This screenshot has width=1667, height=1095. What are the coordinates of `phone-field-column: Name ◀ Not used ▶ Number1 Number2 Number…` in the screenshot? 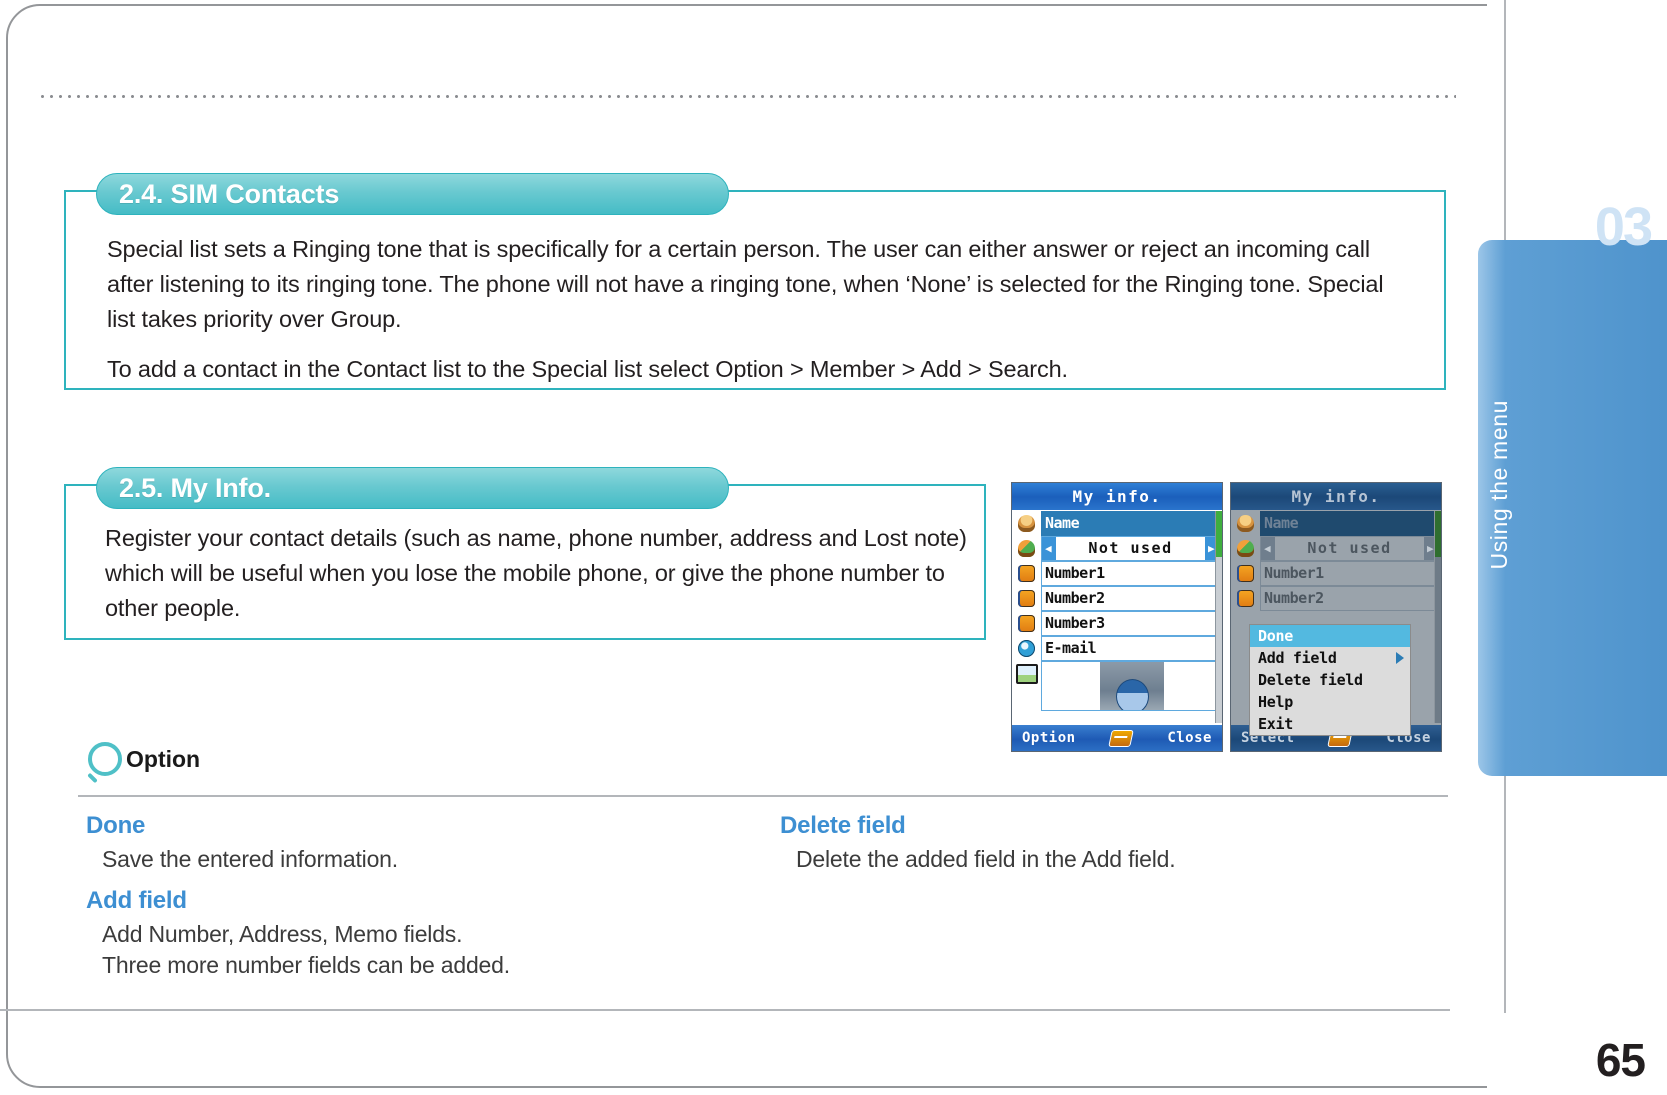 It's located at (1131, 617).